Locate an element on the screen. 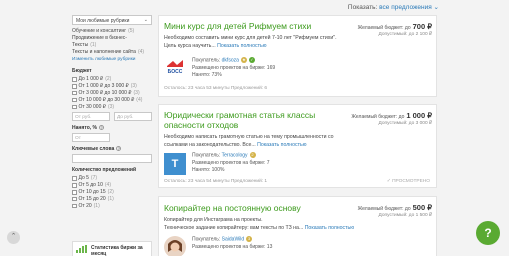 The height and width of the screenshot is (256, 509). scroll-top-button: ⌃ is located at coordinates (13, 237).